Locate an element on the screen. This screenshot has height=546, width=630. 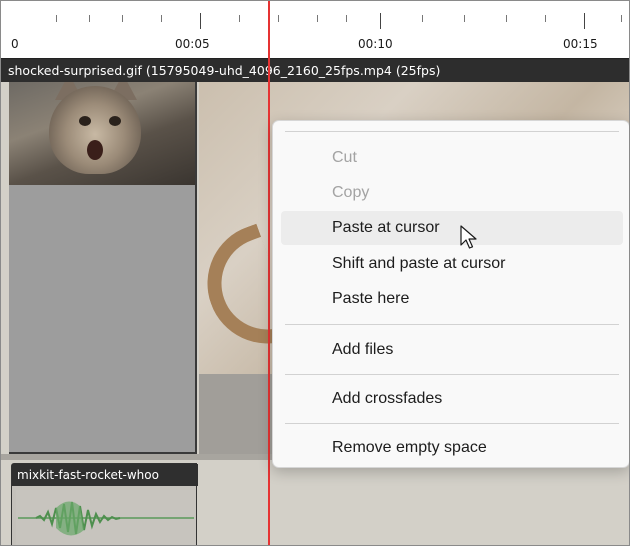
menu-item-add-crossfades: Add crossfades is located at coordinates (452, 399).